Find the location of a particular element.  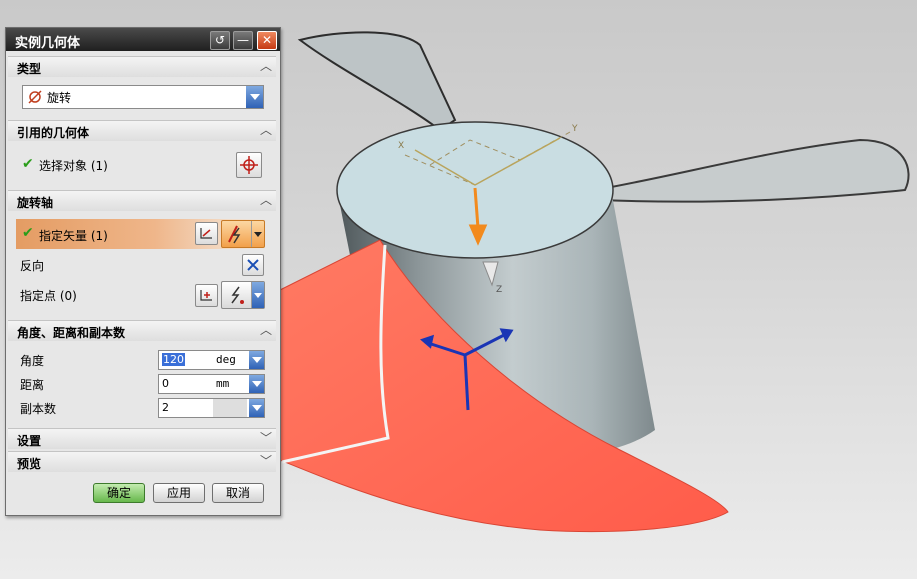

distance-label: 距离 is located at coordinates (32, 385).